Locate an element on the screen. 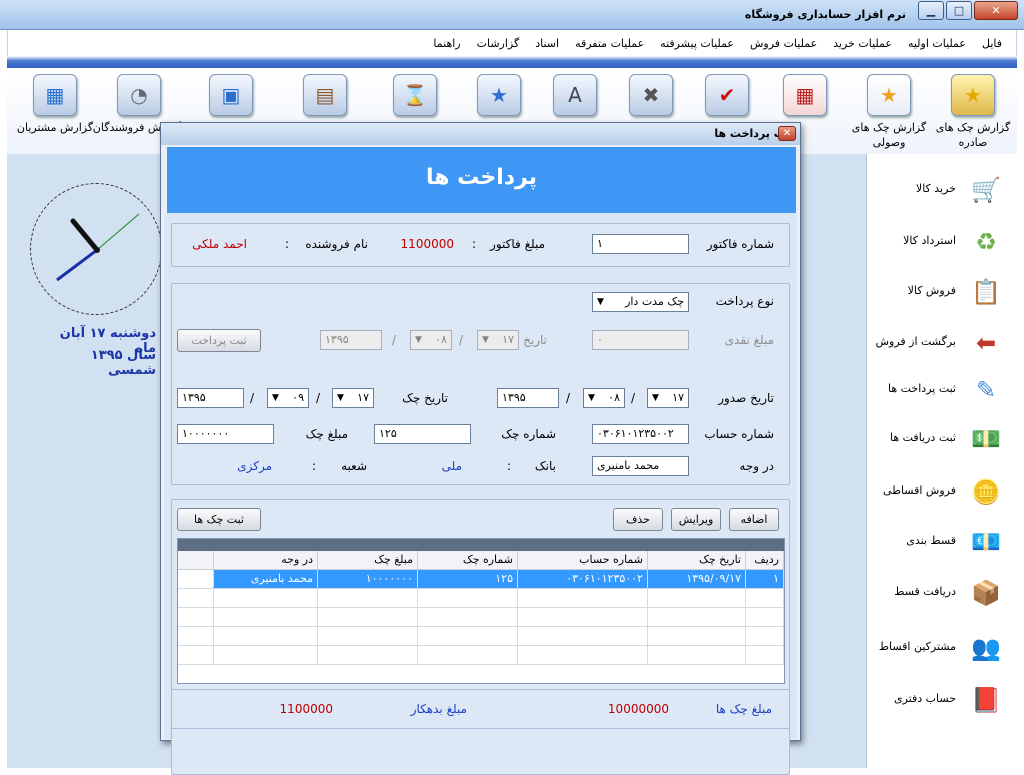 This screenshot has height=775, width=1024. check-year-field: ۱۳۹۵ is located at coordinates (210, 398).